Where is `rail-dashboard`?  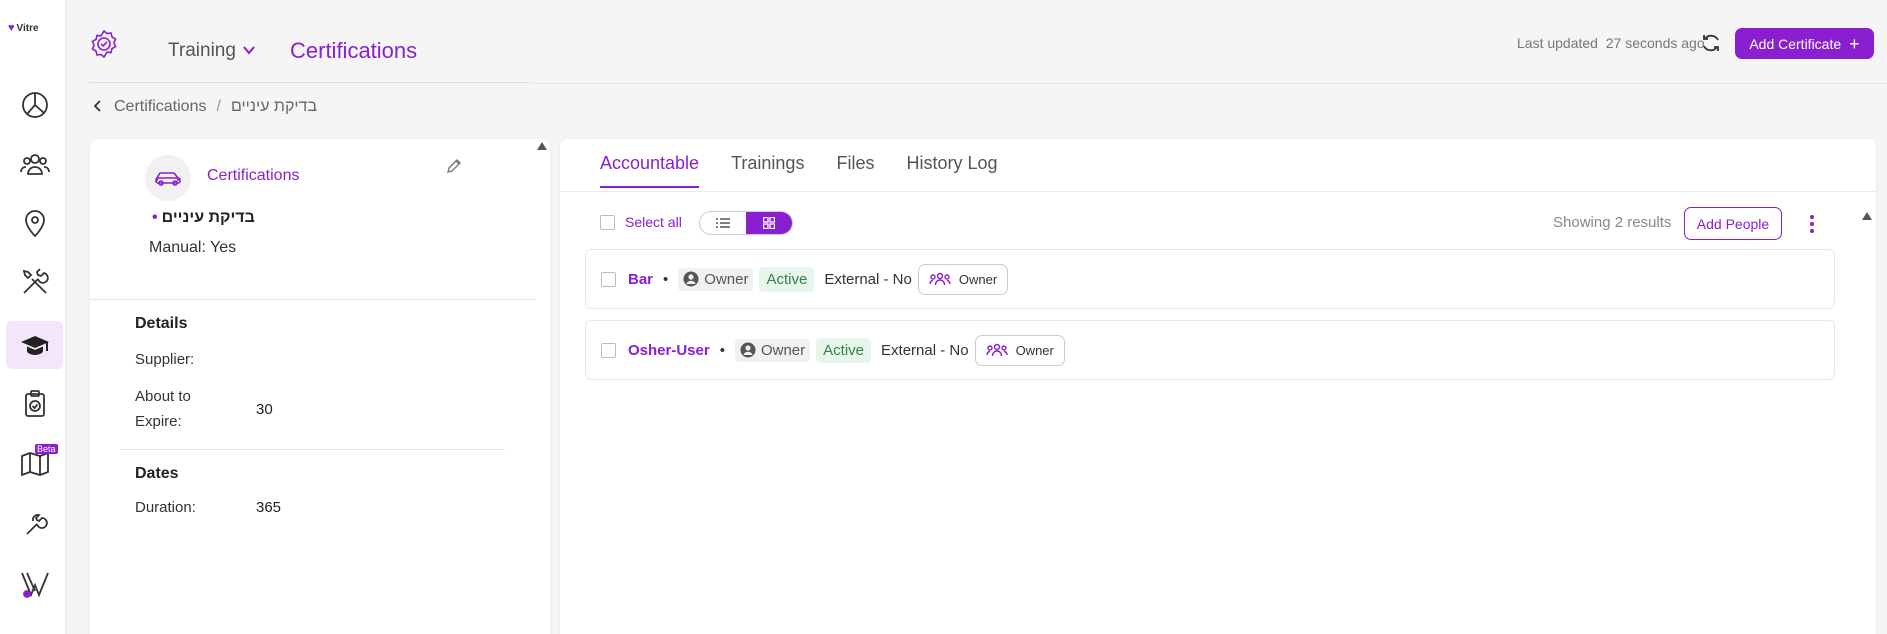 rail-dashboard is located at coordinates (34, 105).